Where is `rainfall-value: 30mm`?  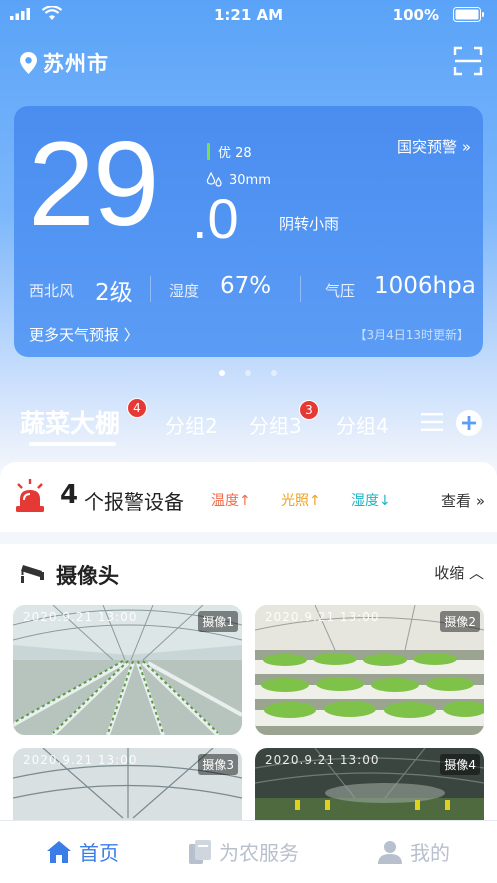 rainfall-value: 30mm is located at coordinates (250, 180).